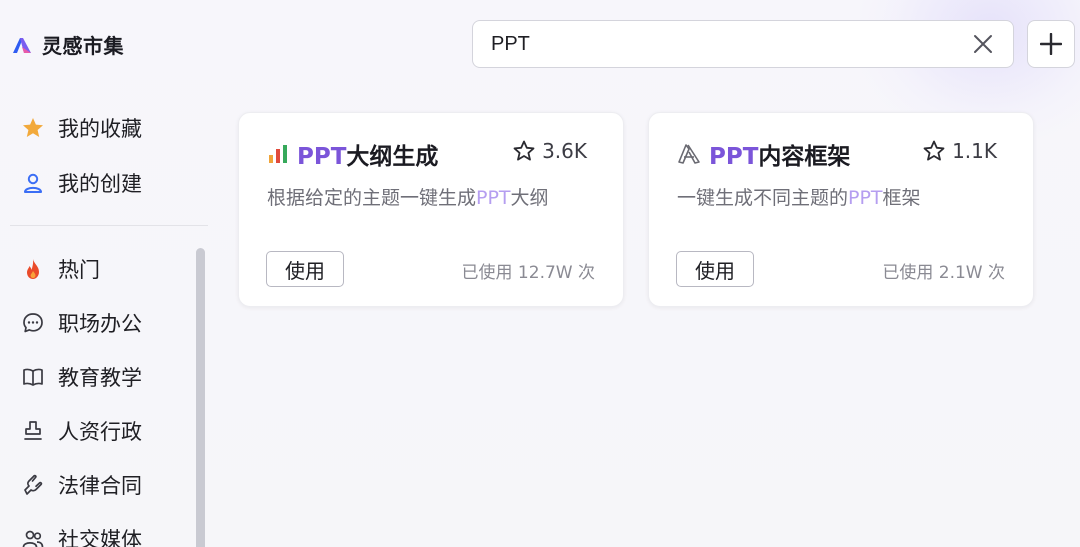 Image resolution: width=1080 pixels, height=547 pixels. I want to click on sidebar-item-hr-admin: 人资行政, so click(81, 431).